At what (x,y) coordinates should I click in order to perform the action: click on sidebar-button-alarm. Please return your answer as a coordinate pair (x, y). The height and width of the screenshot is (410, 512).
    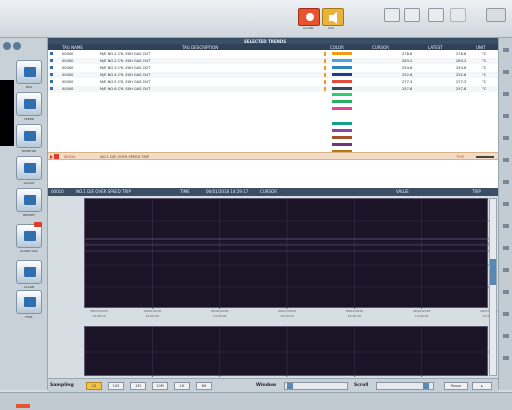
    Looking at the image, I should click on (29, 272).